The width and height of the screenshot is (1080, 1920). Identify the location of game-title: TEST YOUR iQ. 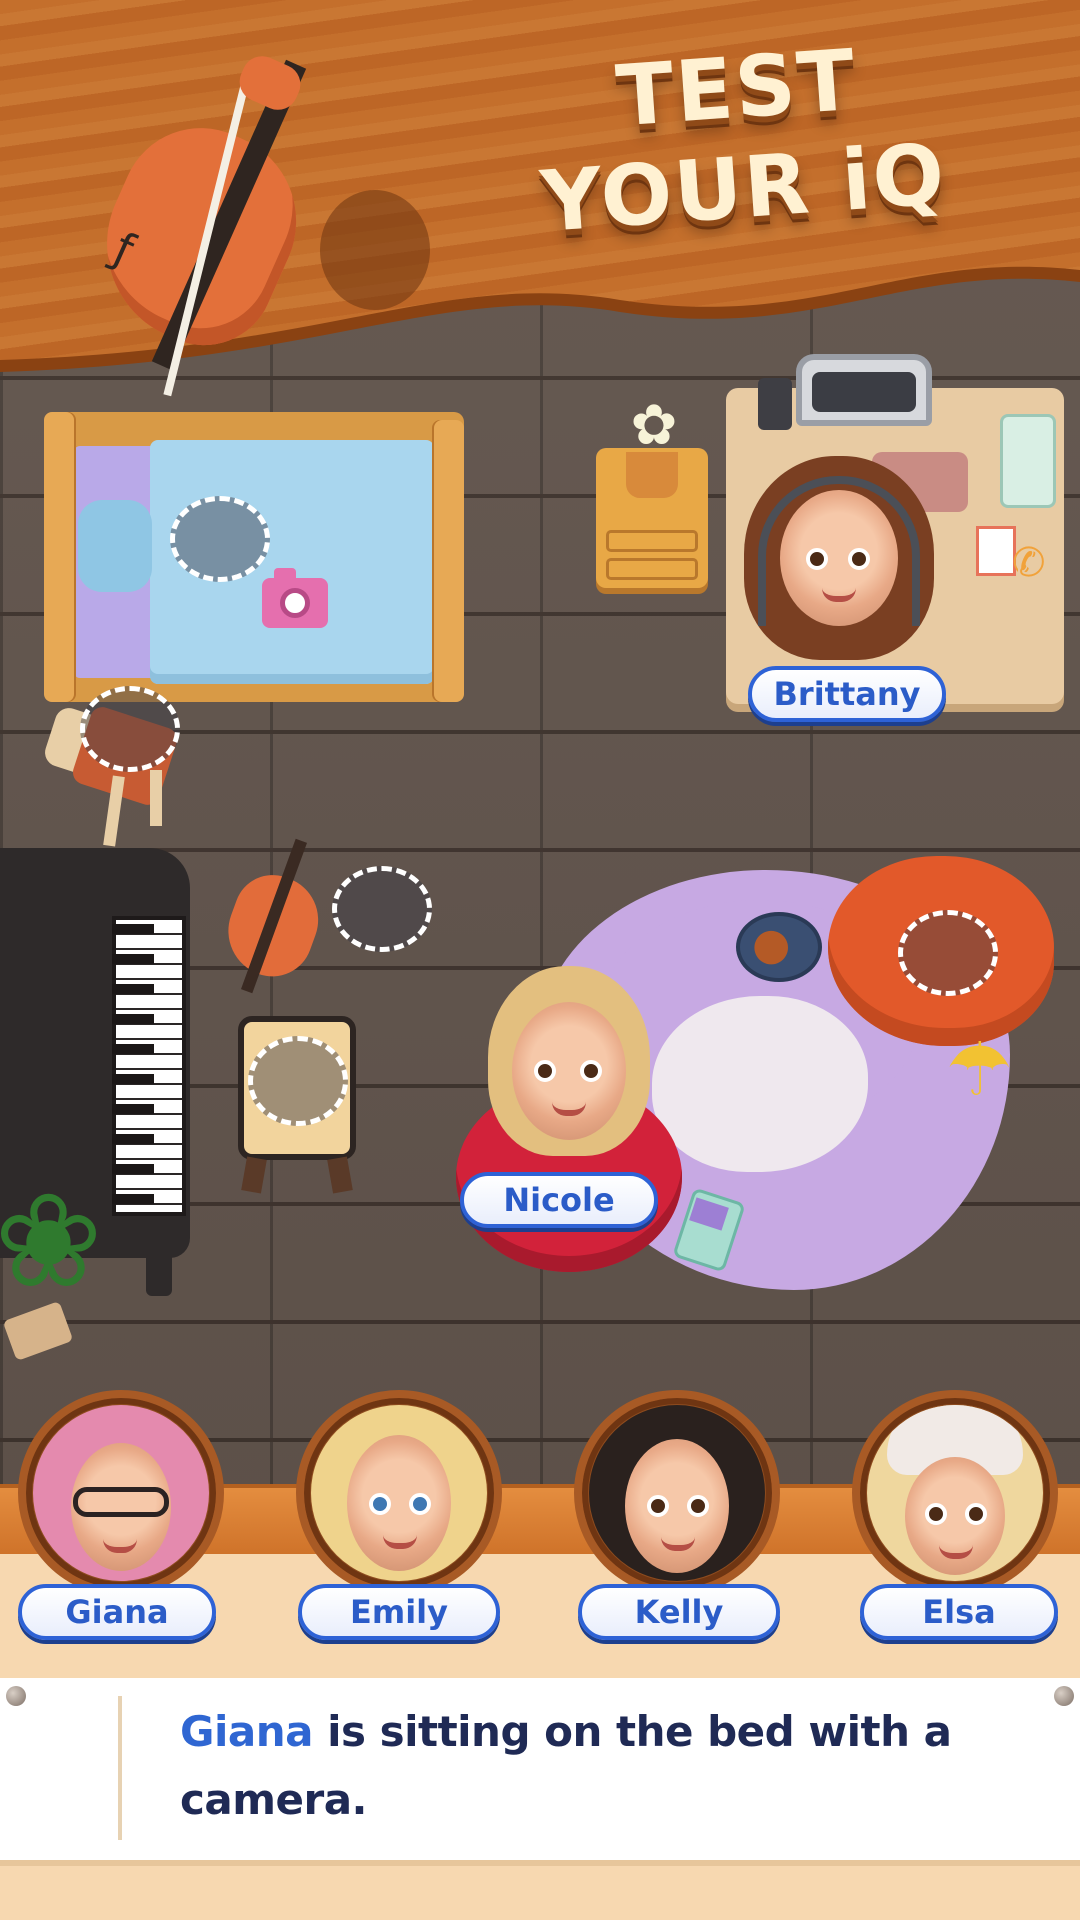
(740, 138).